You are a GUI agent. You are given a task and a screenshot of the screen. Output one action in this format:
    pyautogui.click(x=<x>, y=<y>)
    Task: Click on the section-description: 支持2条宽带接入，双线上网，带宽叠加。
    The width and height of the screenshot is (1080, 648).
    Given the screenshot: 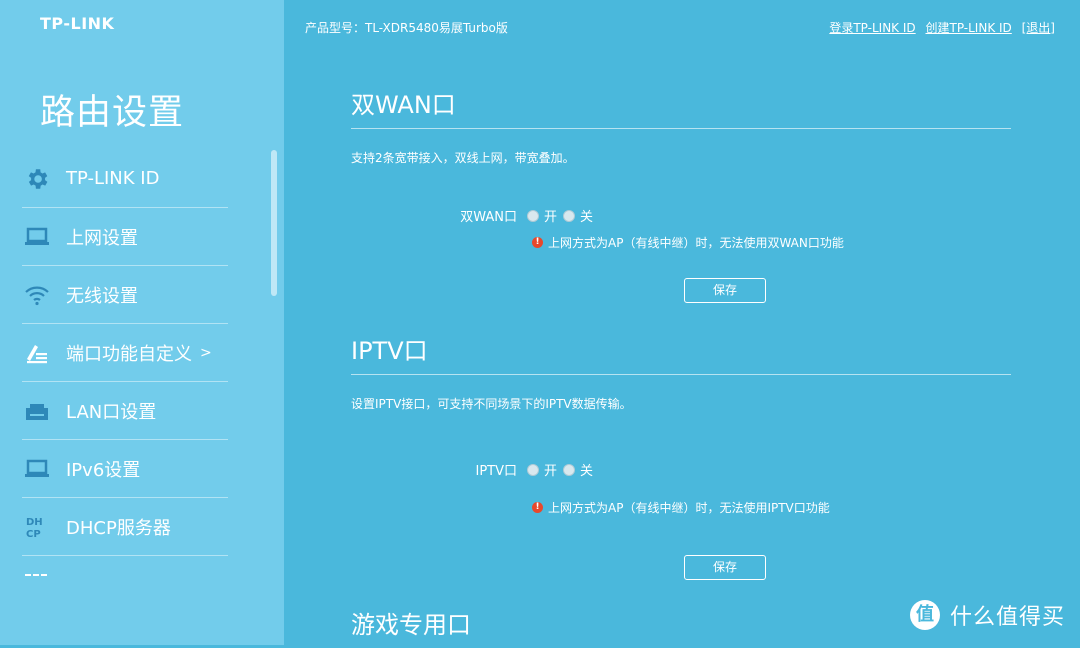 What is the action you would take?
    pyautogui.click(x=463, y=158)
    